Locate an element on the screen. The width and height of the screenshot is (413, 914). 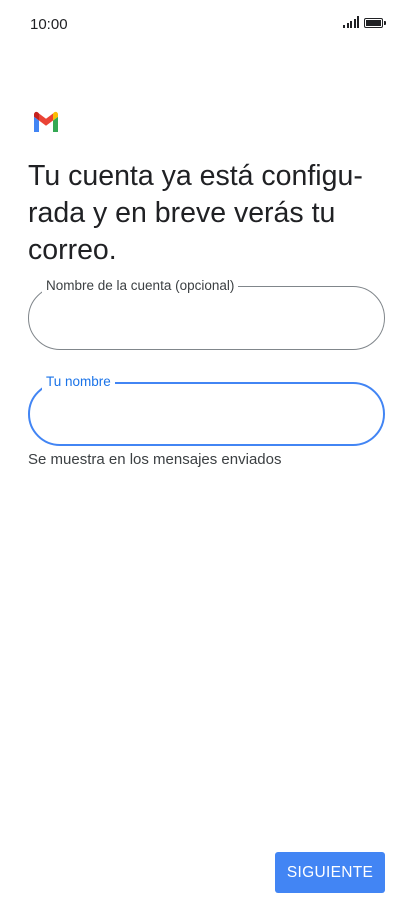
headline-line: correo. is located at coordinates (72, 250).